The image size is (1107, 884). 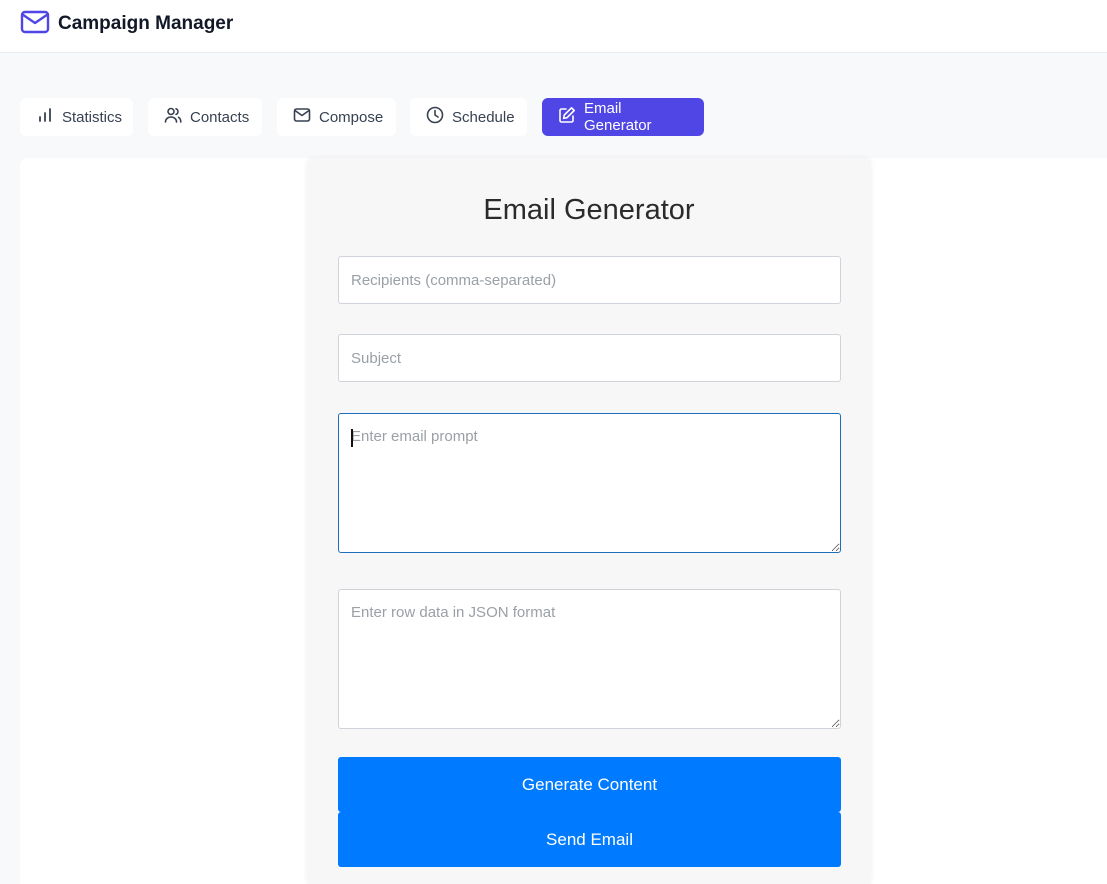 What do you see at coordinates (435, 117) in the screenshot?
I see `clock-icon` at bounding box center [435, 117].